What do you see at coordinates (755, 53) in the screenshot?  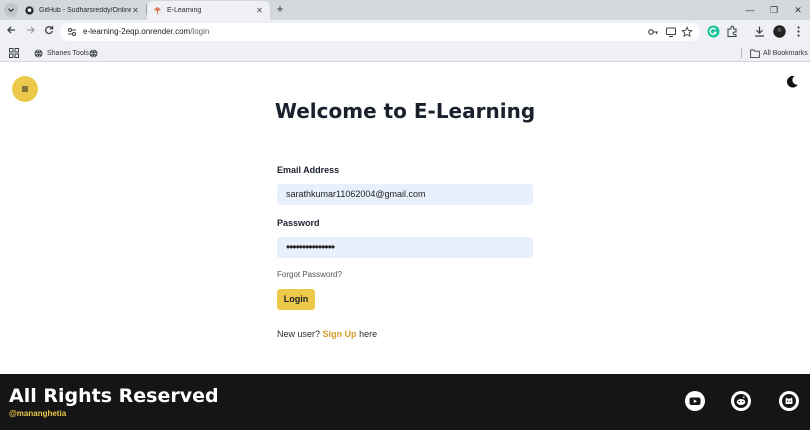 I see `folder-icon` at bounding box center [755, 53].